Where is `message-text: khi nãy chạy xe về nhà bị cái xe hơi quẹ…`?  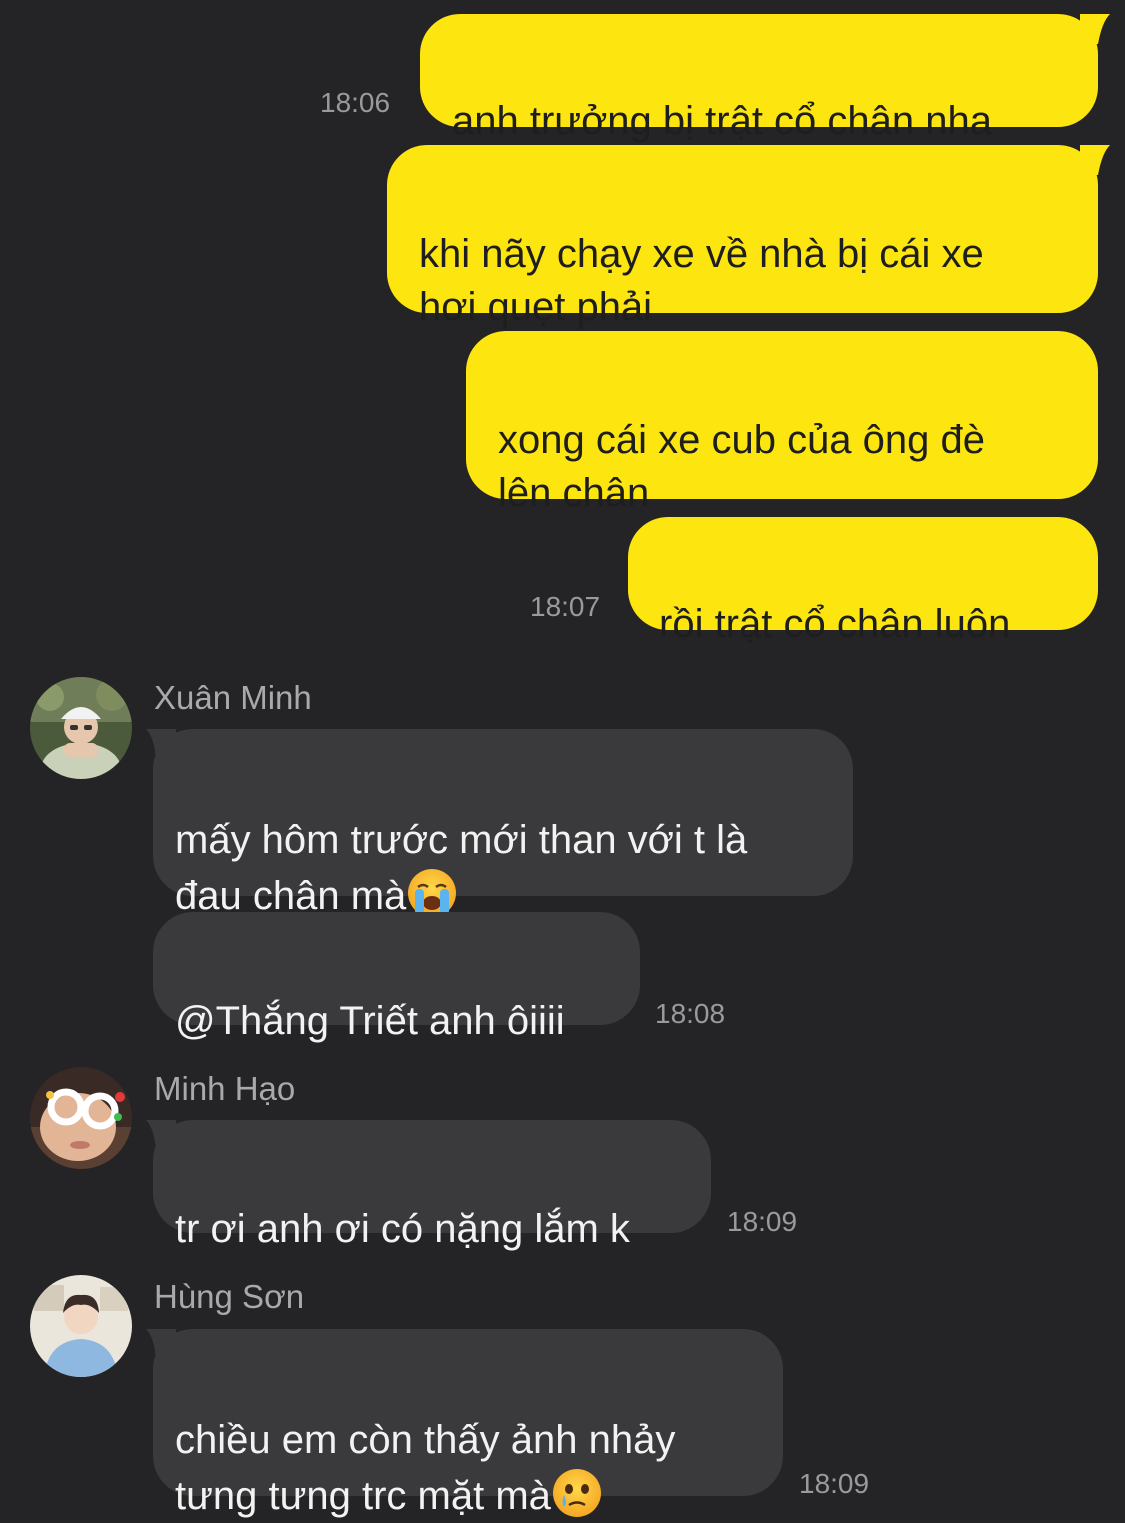 message-text: khi nãy chạy xe về nhà bị cái xe hơi quẹ… is located at coordinates (701, 280).